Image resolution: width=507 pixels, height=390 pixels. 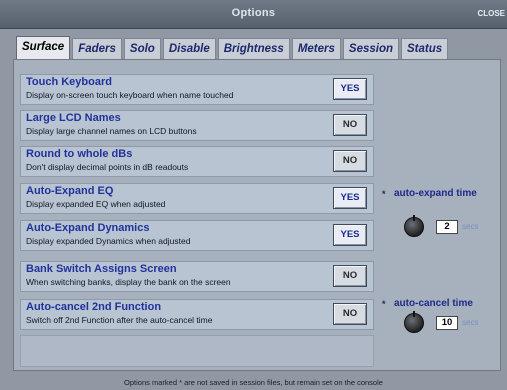 What do you see at coordinates (69, 82) in the screenshot?
I see `option-title: Touch Keyboard` at bounding box center [69, 82].